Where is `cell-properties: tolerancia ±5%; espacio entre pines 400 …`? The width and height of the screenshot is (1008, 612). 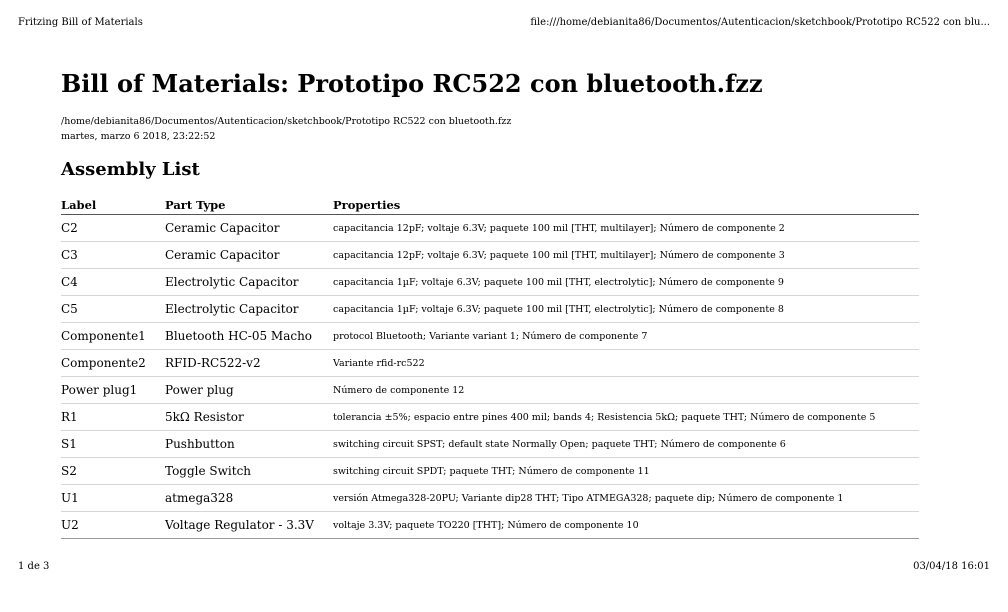 cell-properties: tolerancia ±5%; espacio entre pines 400 … is located at coordinates (626, 417).